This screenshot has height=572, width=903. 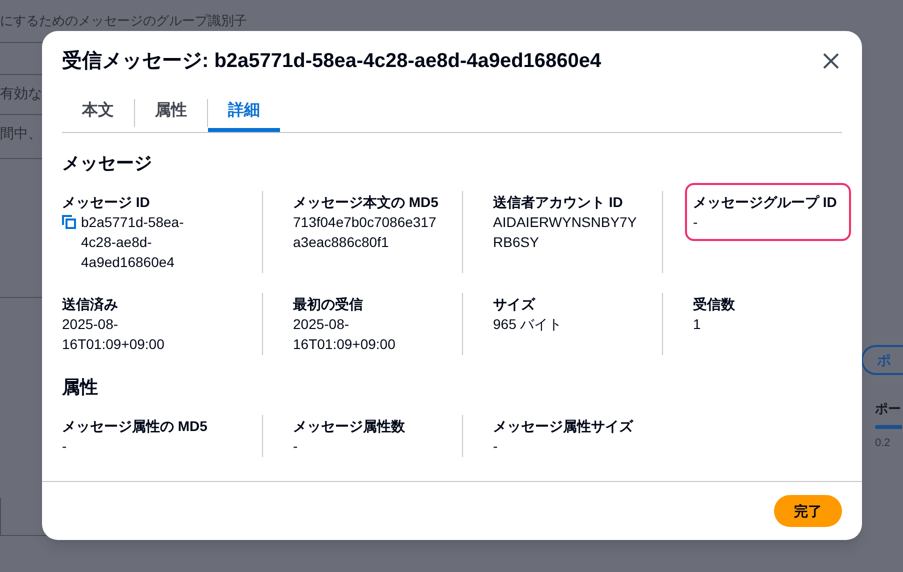 What do you see at coordinates (808, 511) in the screenshot?
I see `done-button: 完了` at bounding box center [808, 511].